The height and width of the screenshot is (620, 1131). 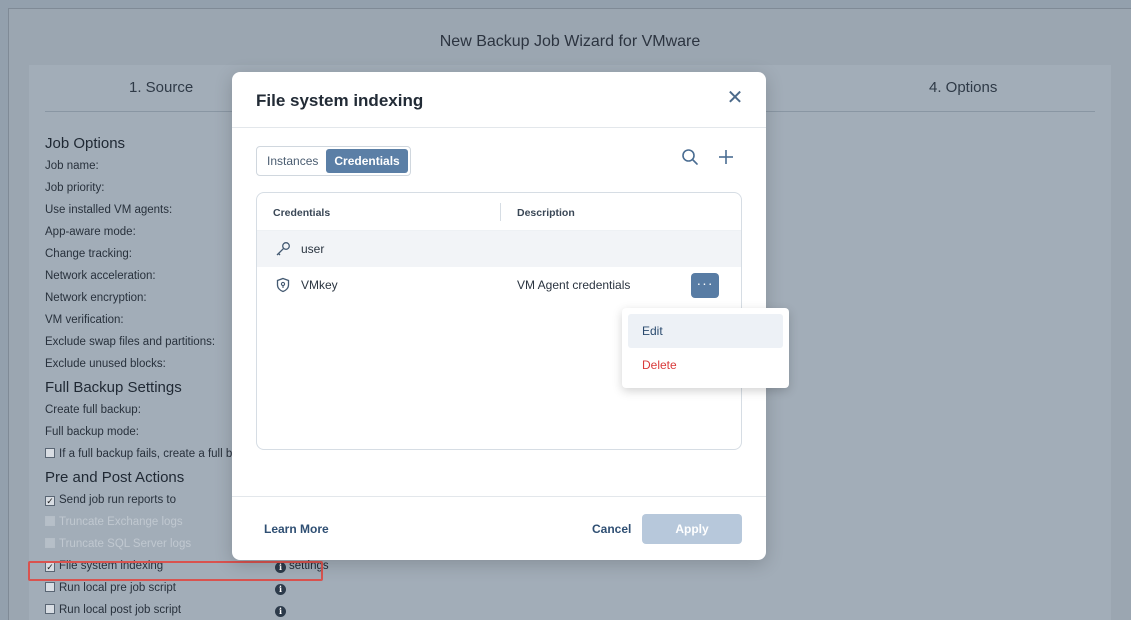 I want to click on wizard-title: New Backup Job Wizard for VMware, so click(x=570, y=41).